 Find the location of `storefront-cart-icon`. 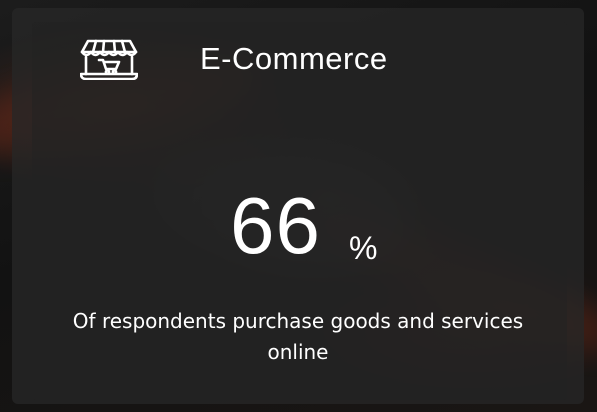

storefront-cart-icon is located at coordinates (109, 59).